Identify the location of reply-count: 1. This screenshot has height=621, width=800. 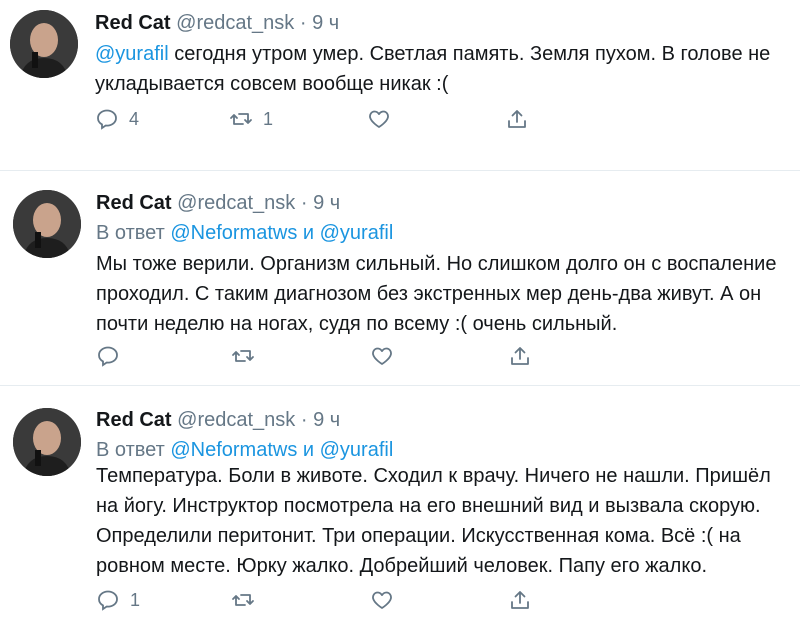
(135, 599).